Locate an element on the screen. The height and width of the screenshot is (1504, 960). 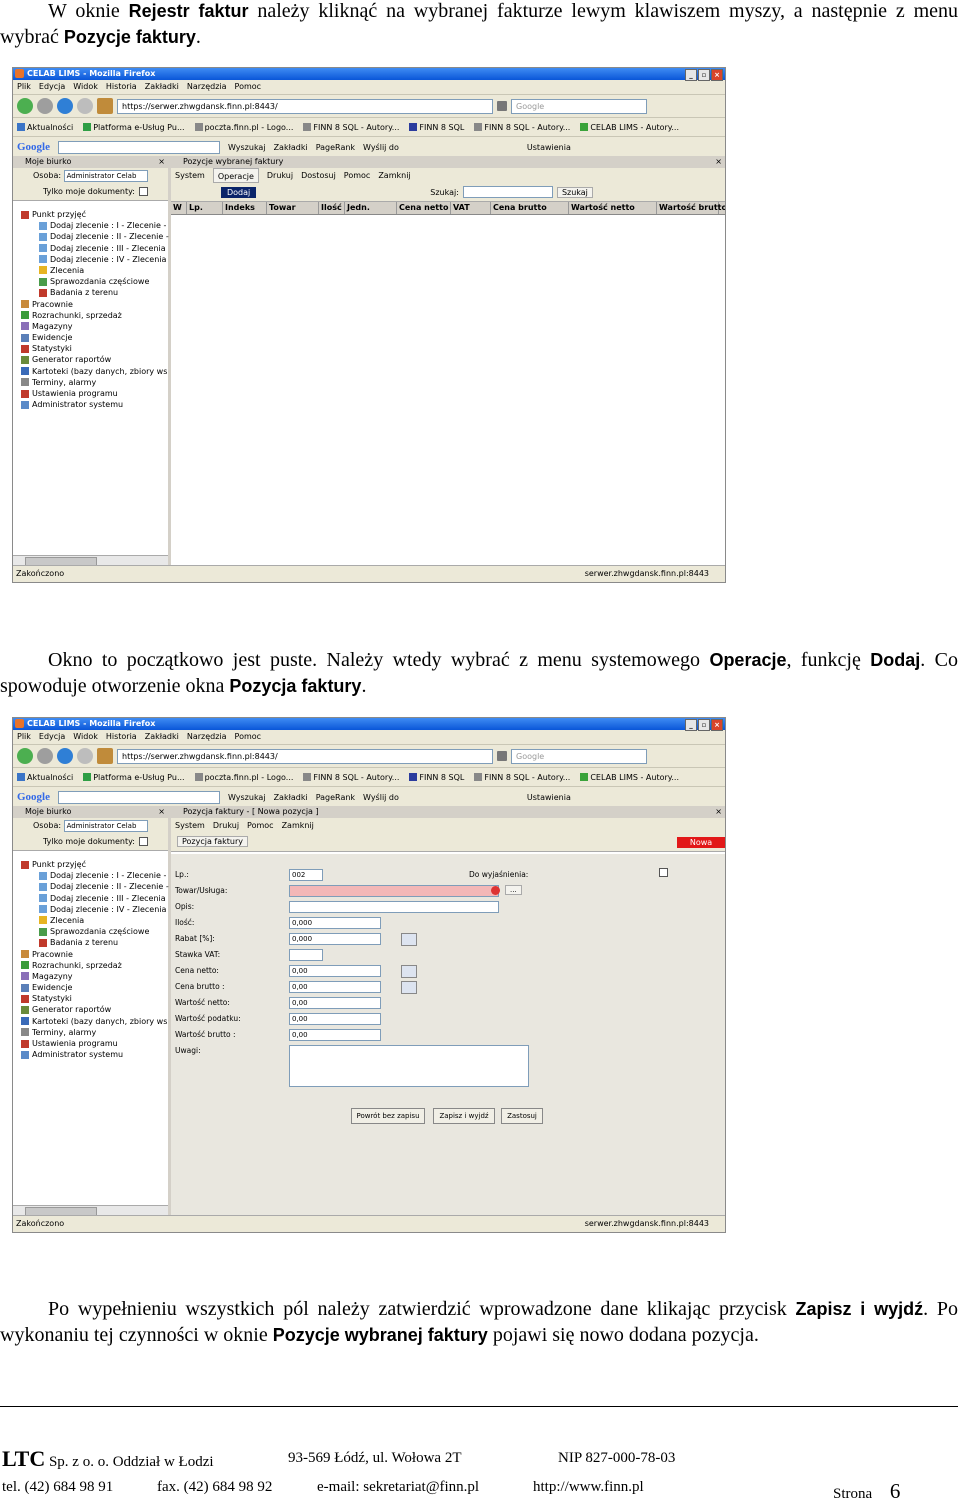
wartosc-podatku-field: 0,00 is located at coordinates (335, 1019).